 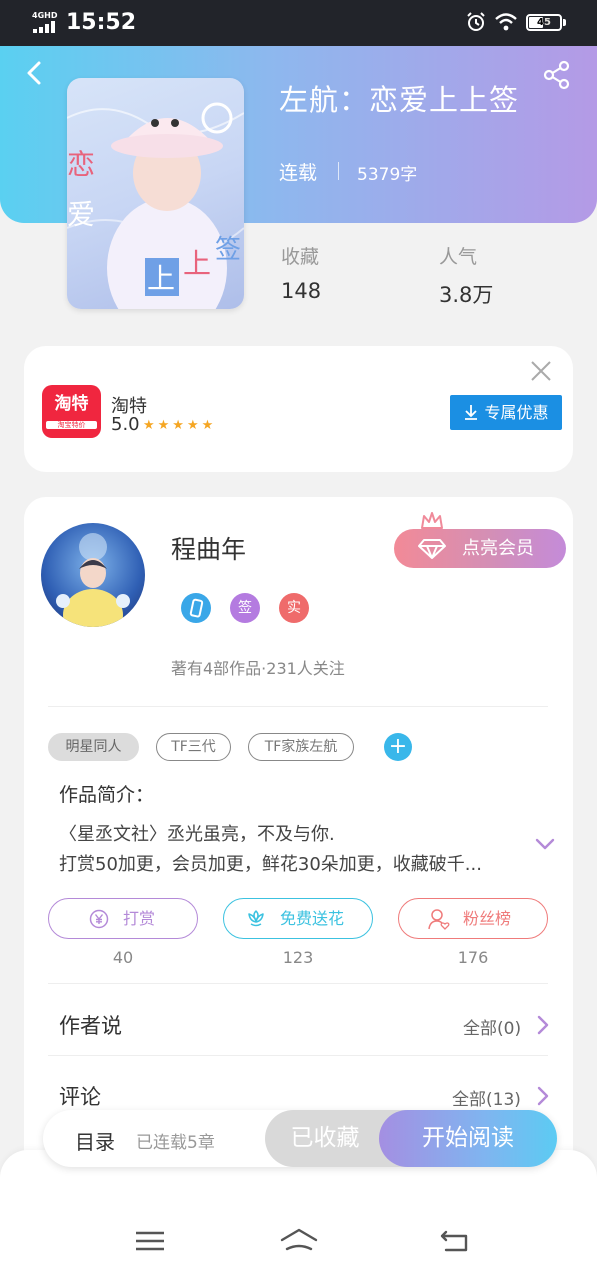 What do you see at coordinates (487, 918) in the screenshot?
I see `fans-ranking-label: 粉丝榜` at bounding box center [487, 918].